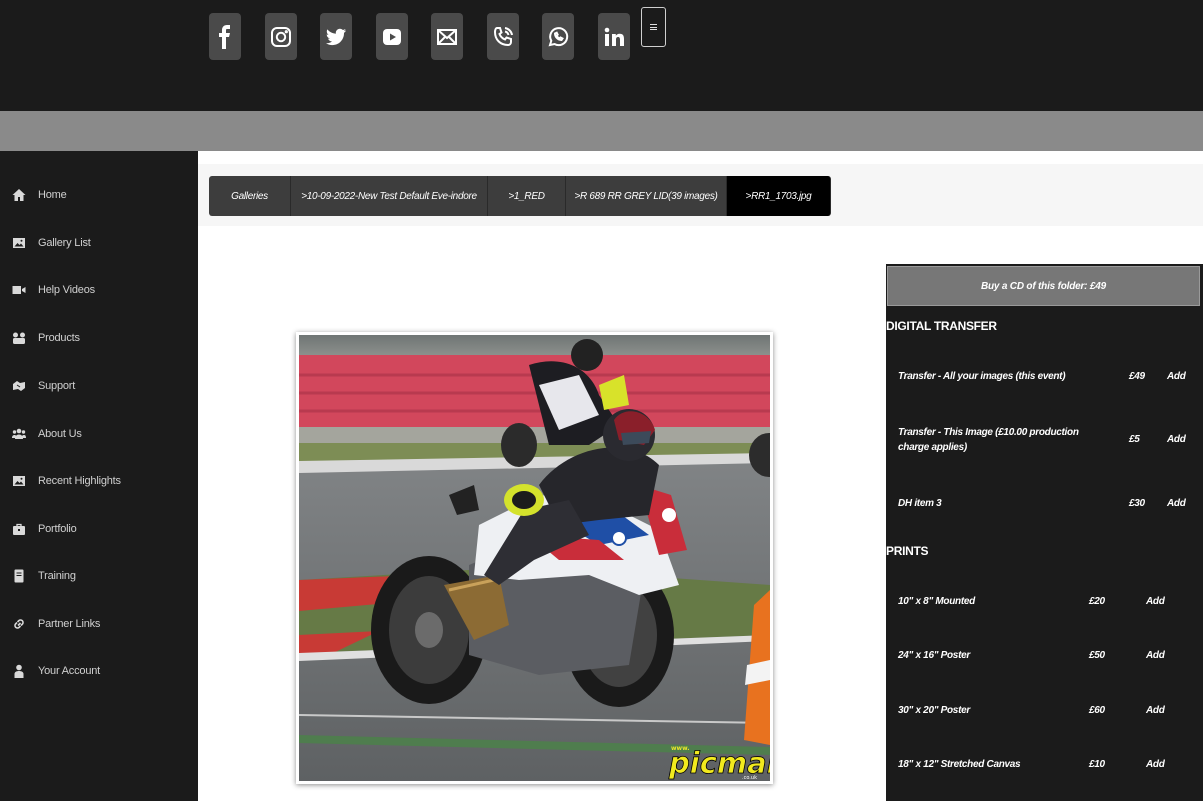 This screenshot has height=801, width=1203. I want to click on breadcrumb-galleries: Galleries, so click(250, 196).